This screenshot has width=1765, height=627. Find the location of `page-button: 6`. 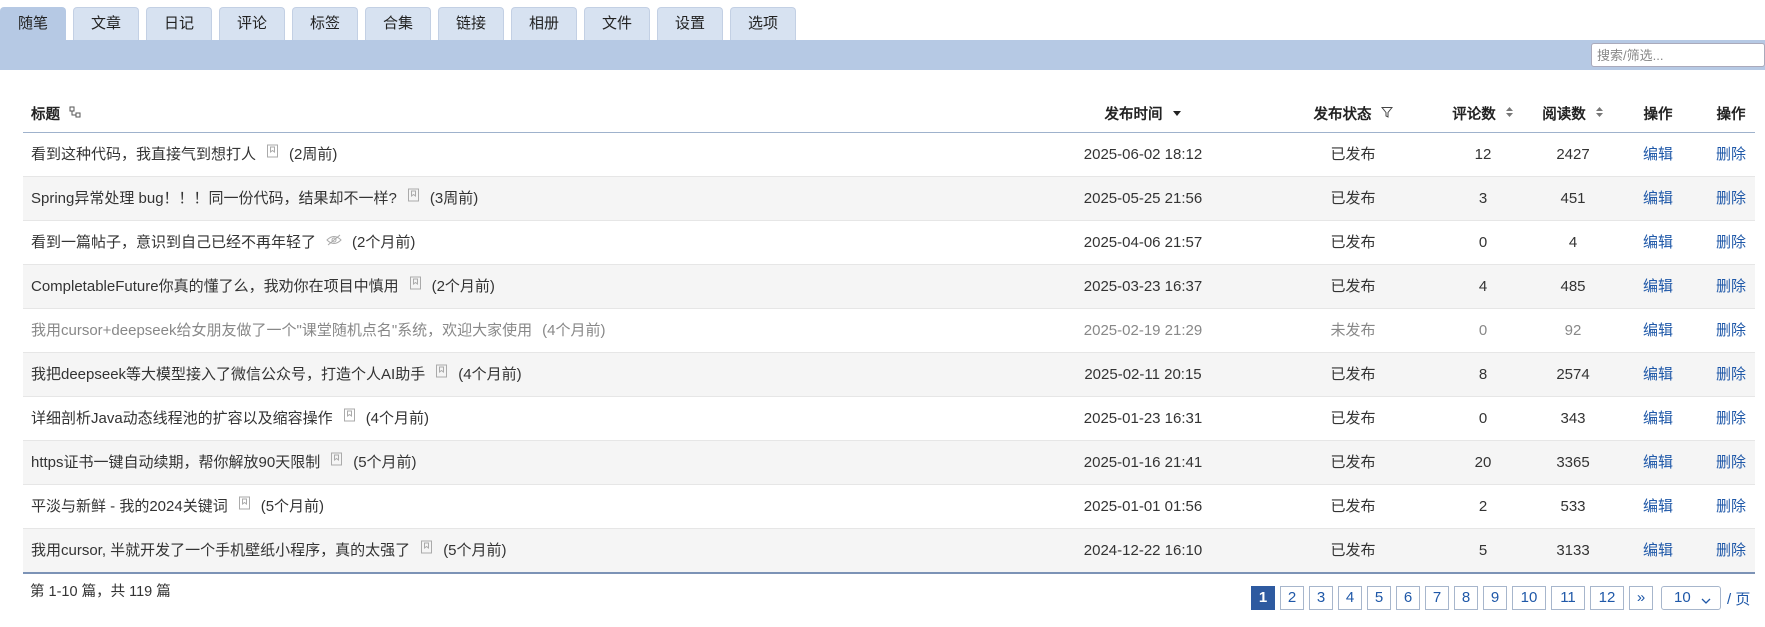

page-button: 6 is located at coordinates (1408, 598).